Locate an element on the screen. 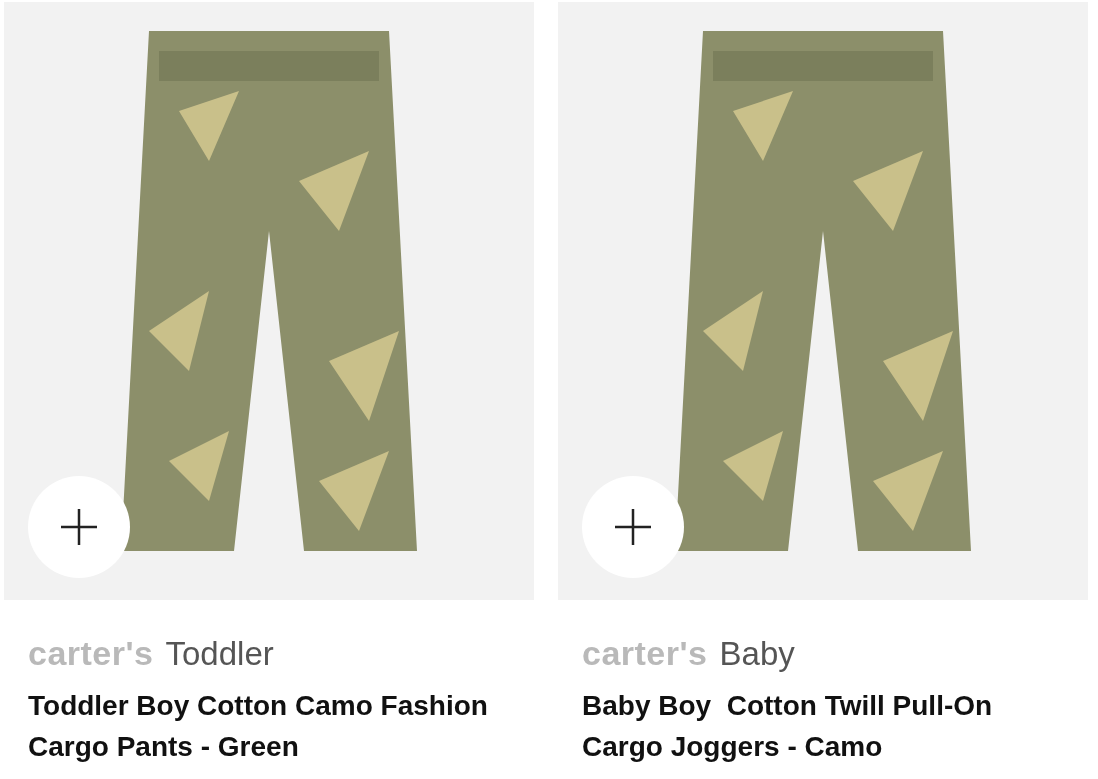 The image size is (1098, 779). product-title: Baby Boy Cotton Twill Pull-On Cargo Joggers - Camo is located at coordinates (827, 726).